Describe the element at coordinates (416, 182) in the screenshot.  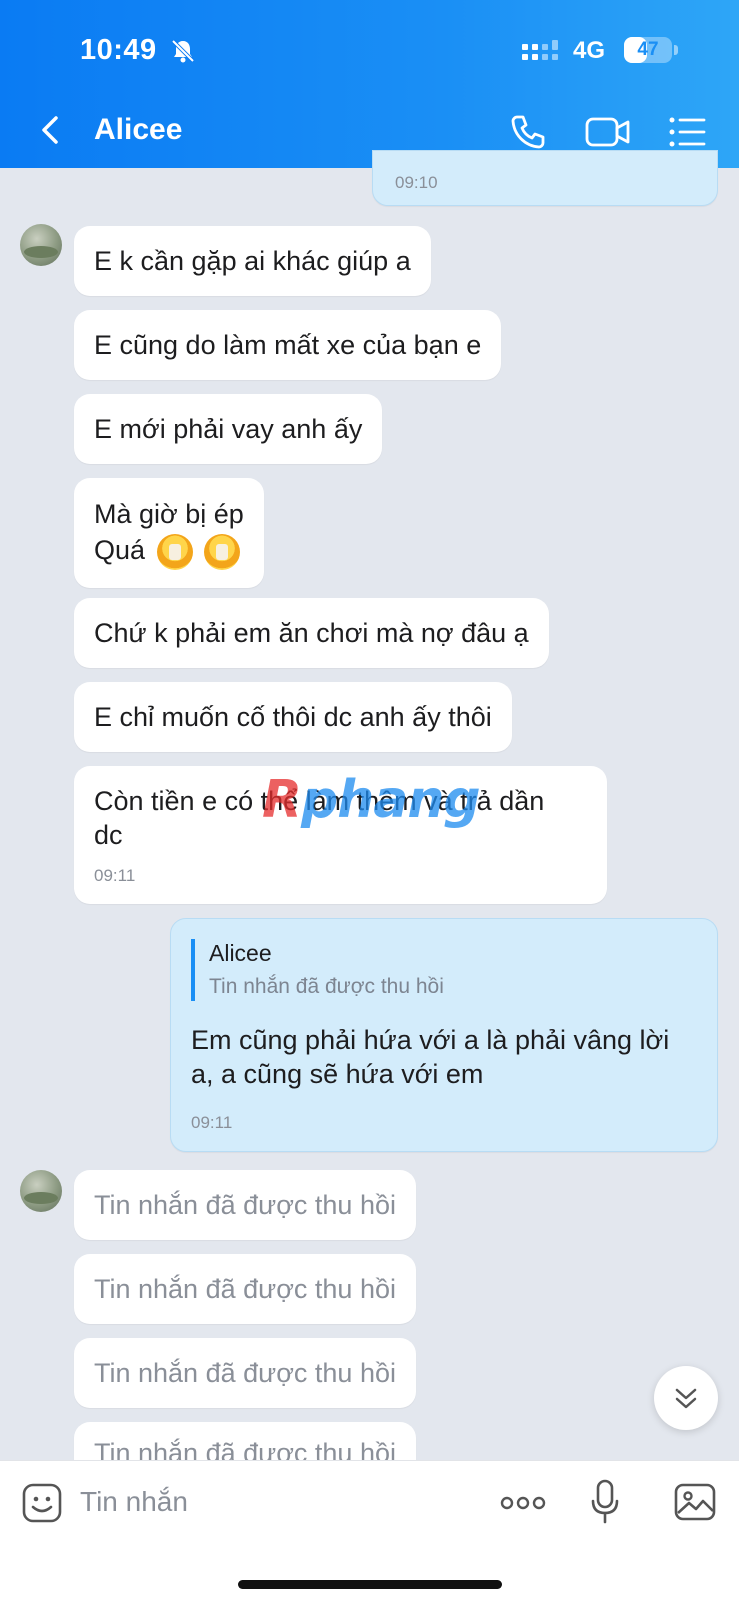
I see `message-timestamp: 09:10` at that location.